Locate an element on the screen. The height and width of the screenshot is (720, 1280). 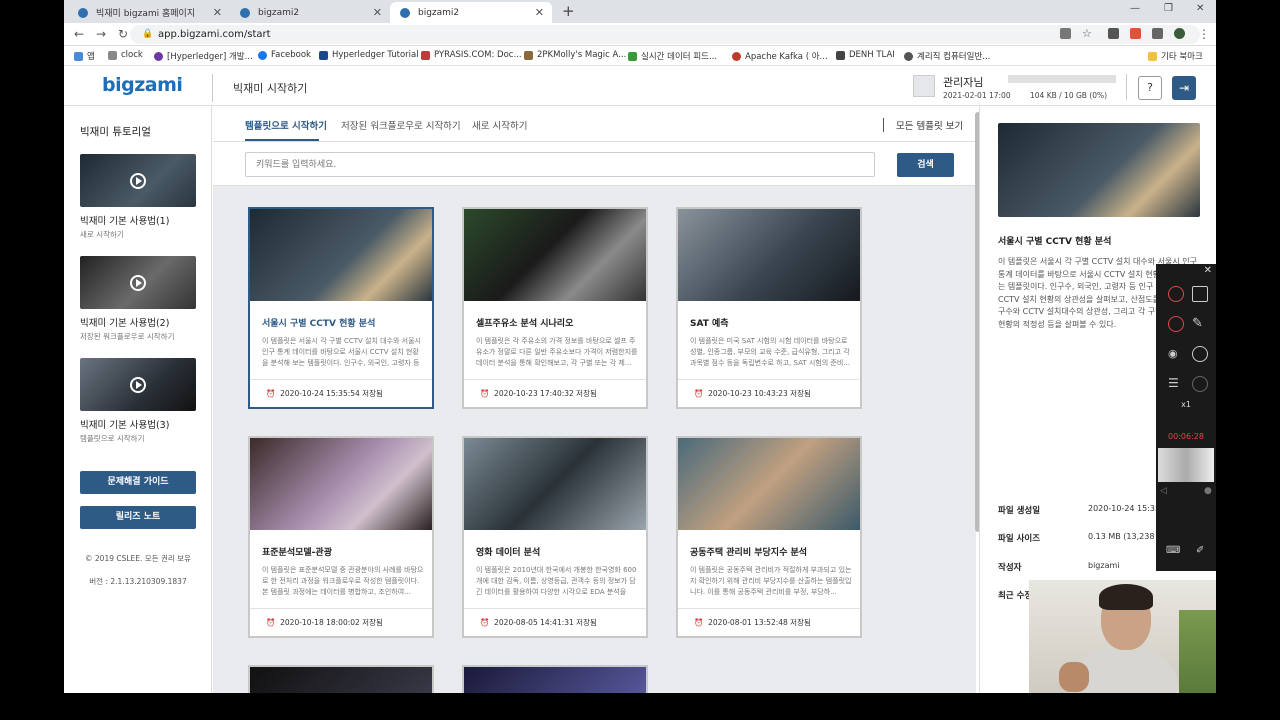
bookmark-facebook: Facebook is located at coordinates (284, 55).